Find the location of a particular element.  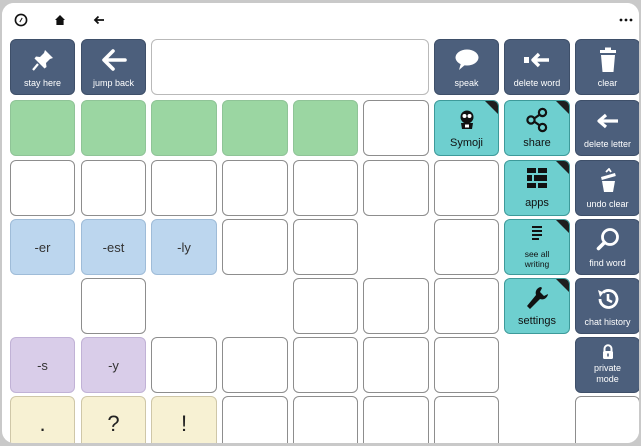

suffix-er-key: -er is located at coordinates (42, 247).